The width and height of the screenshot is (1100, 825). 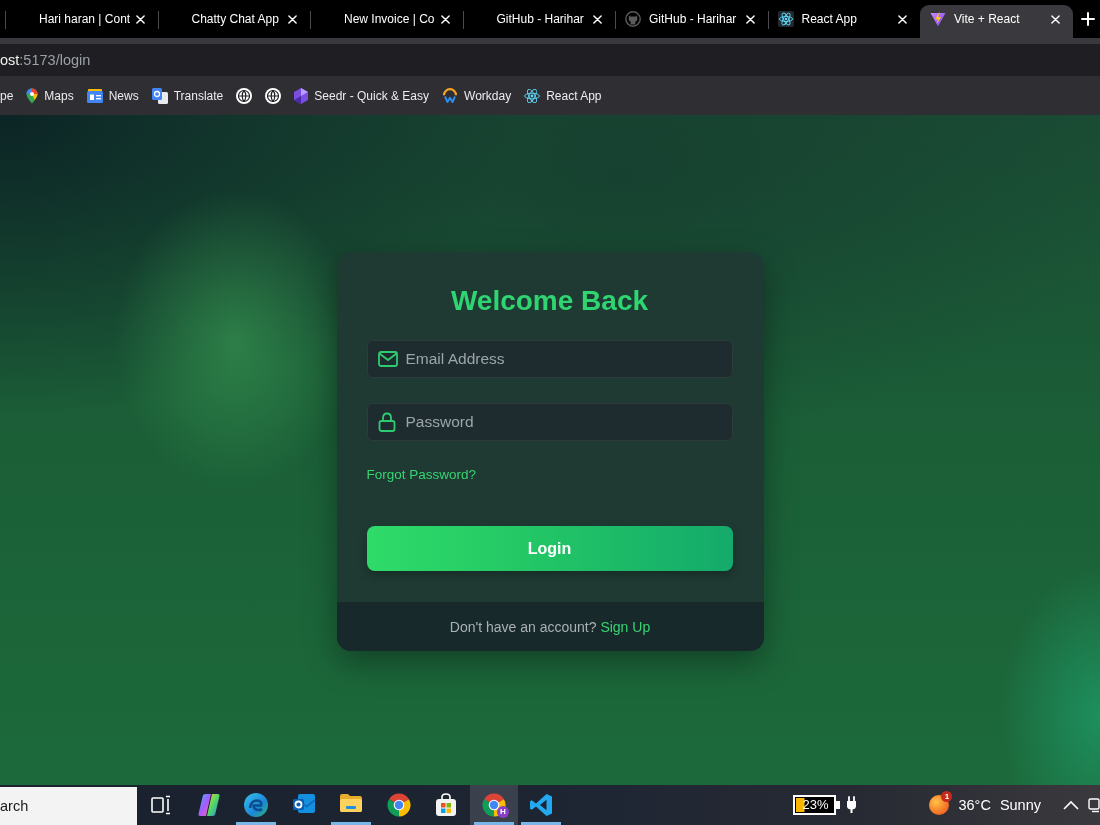 I want to click on bolt-icon, so click(x=938, y=19).